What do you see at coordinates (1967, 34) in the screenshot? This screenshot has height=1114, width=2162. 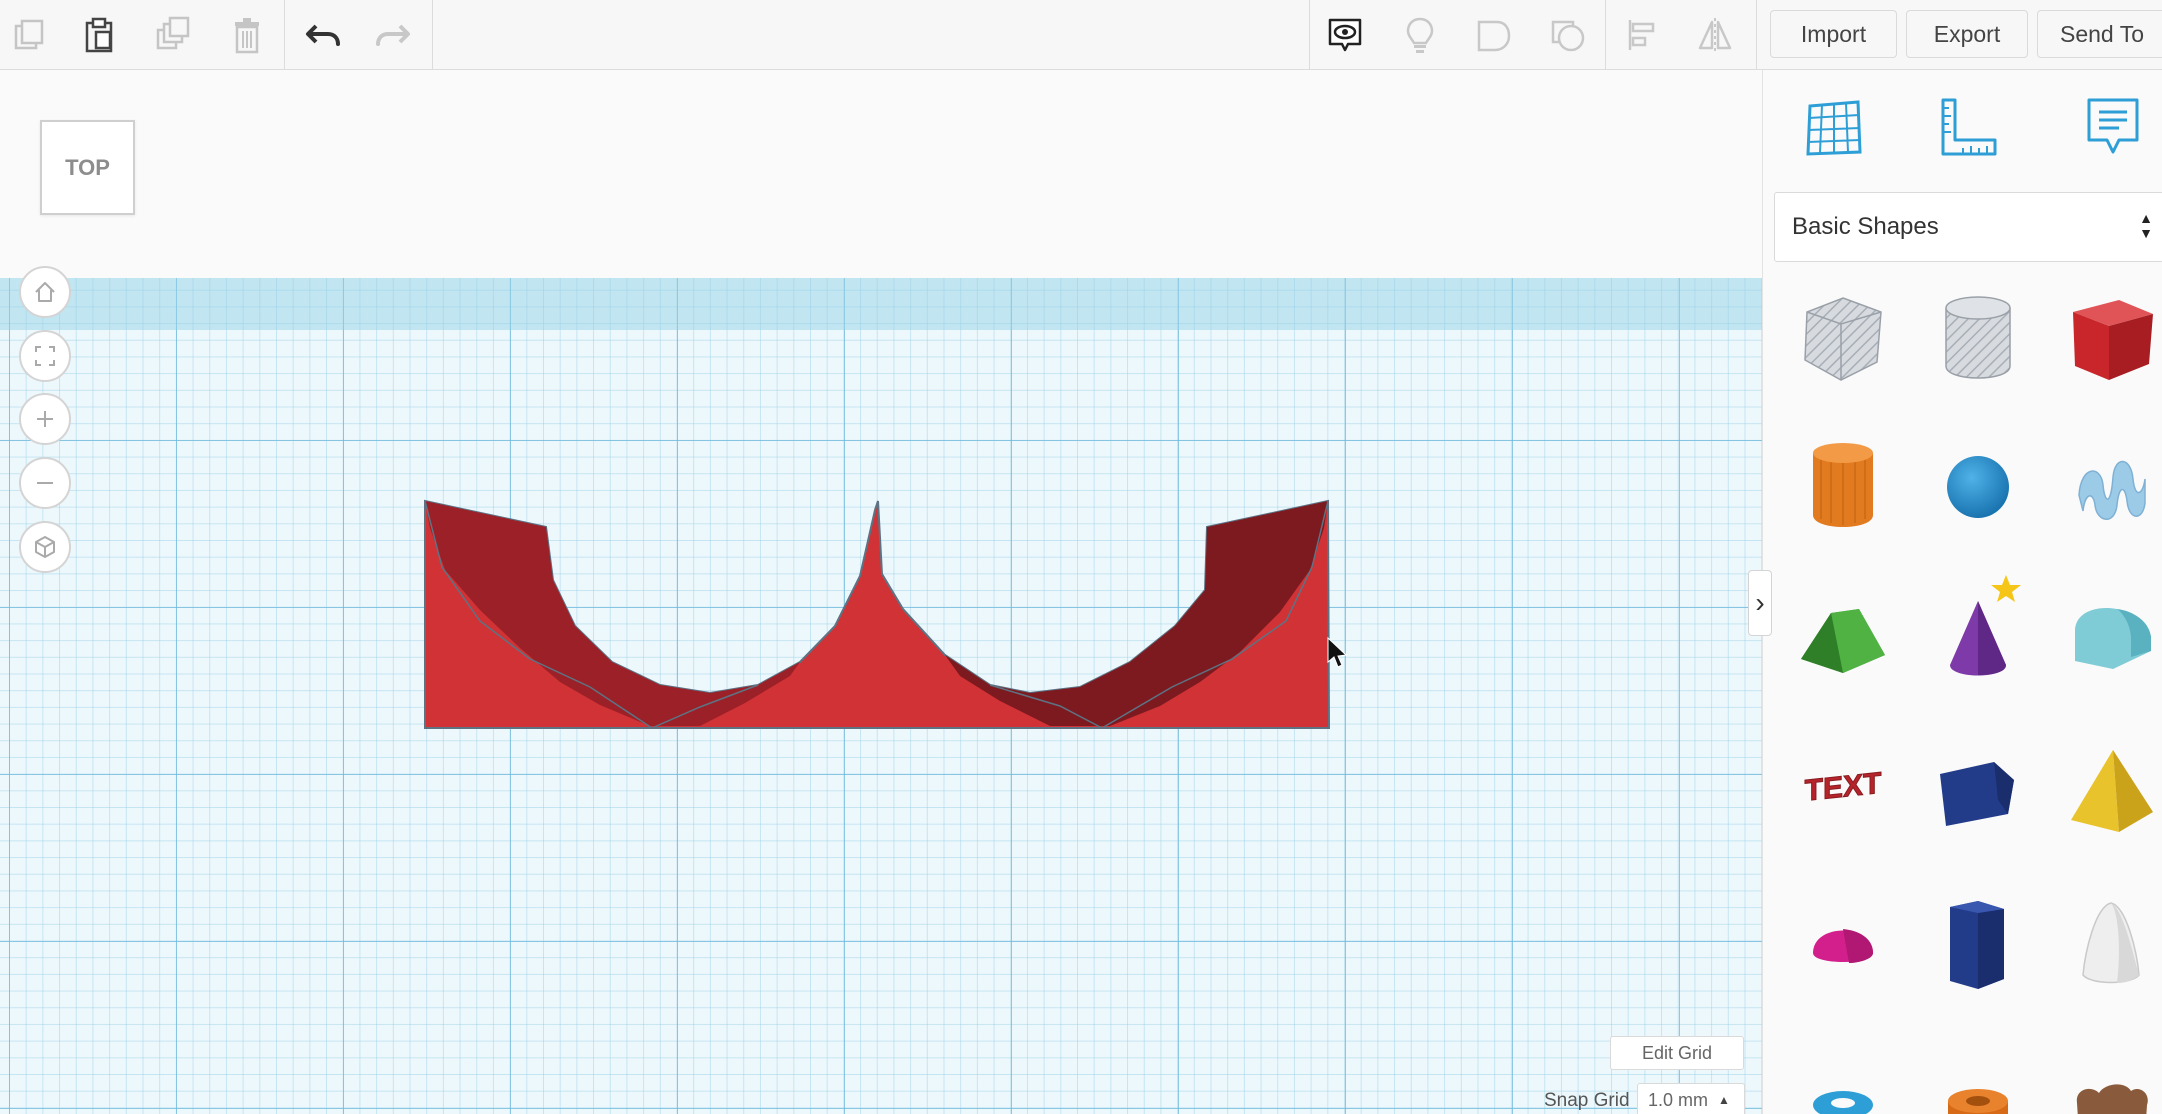 I see `export-button: Export` at bounding box center [1967, 34].